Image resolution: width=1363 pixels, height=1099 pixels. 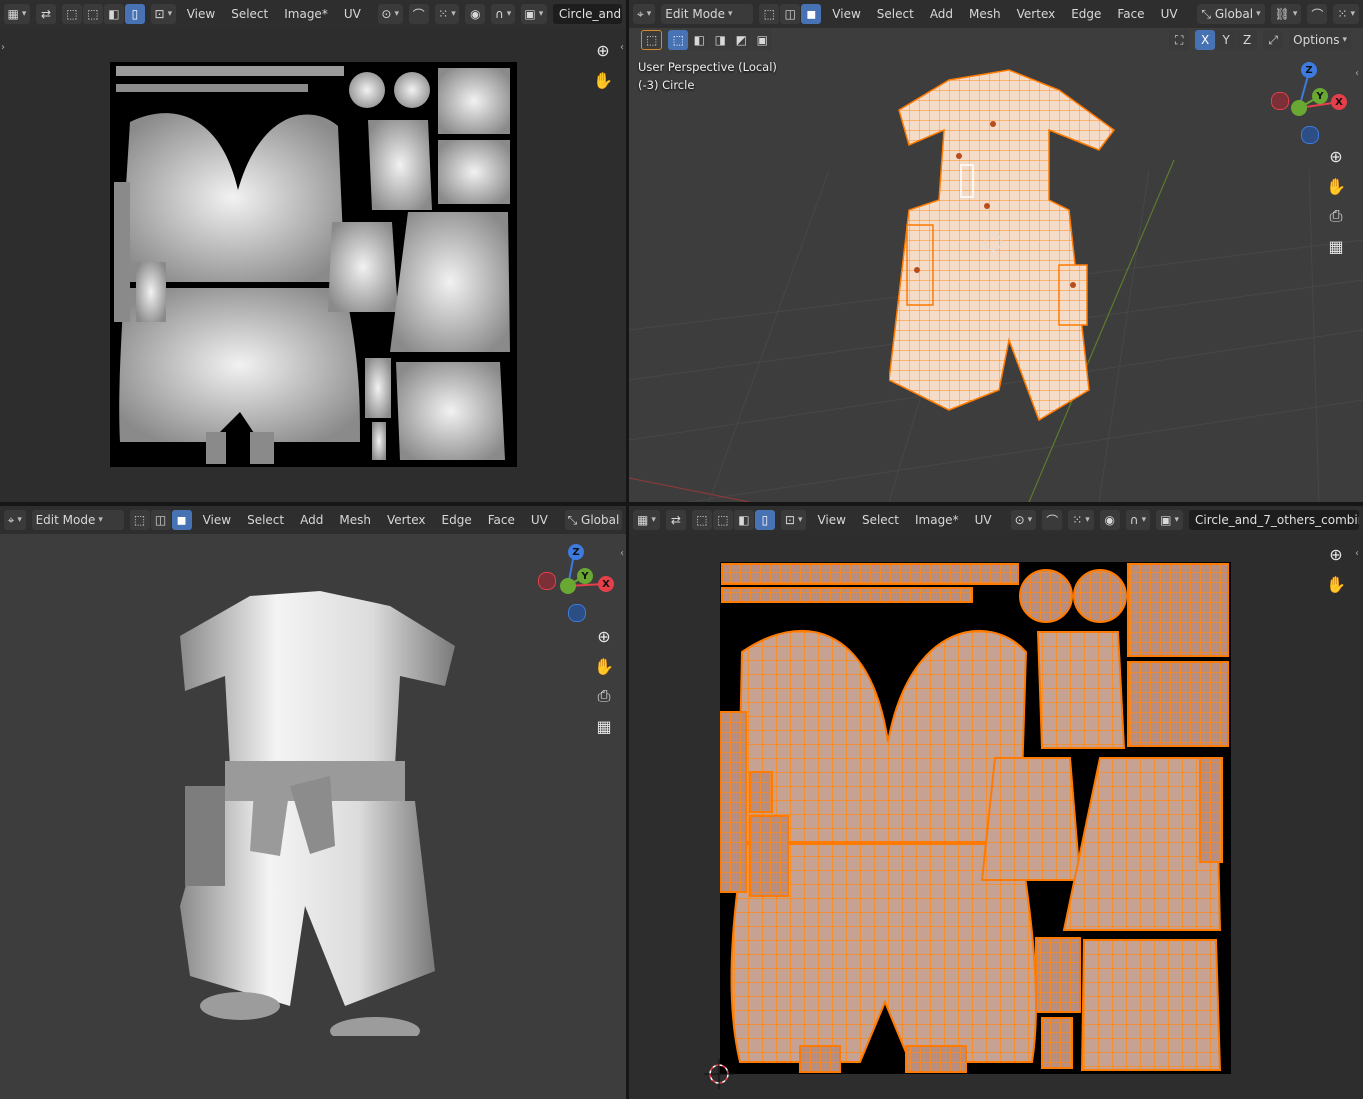 What do you see at coordinates (317, 813) in the screenshot?
I see `mesh-outfit-solid` at bounding box center [317, 813].